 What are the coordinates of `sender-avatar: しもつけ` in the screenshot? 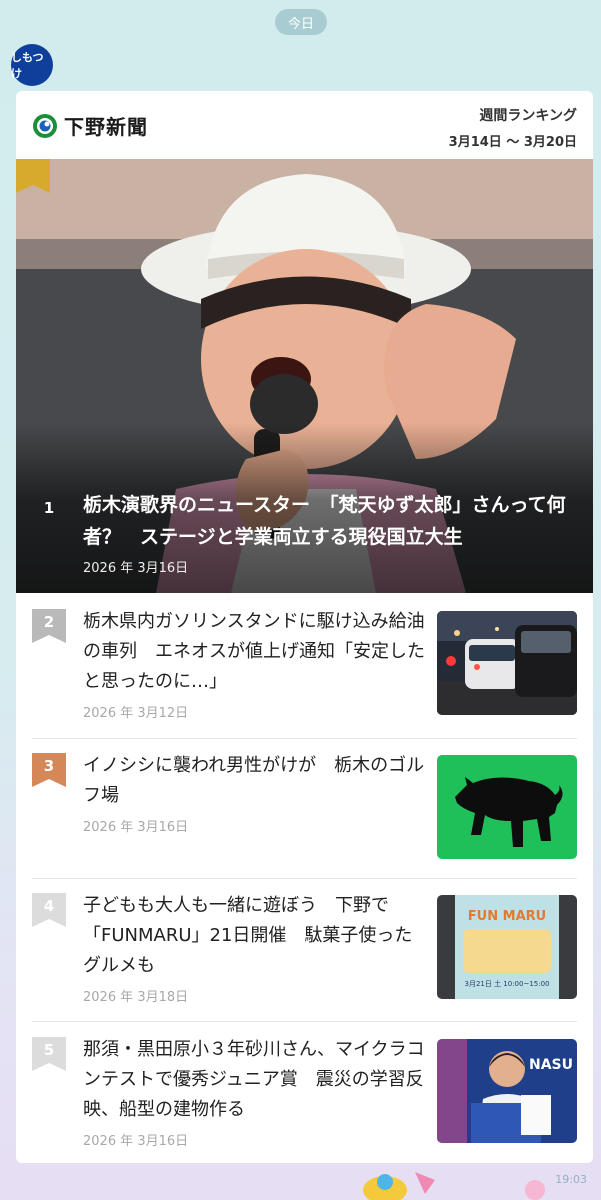 It's located at (32, 65).